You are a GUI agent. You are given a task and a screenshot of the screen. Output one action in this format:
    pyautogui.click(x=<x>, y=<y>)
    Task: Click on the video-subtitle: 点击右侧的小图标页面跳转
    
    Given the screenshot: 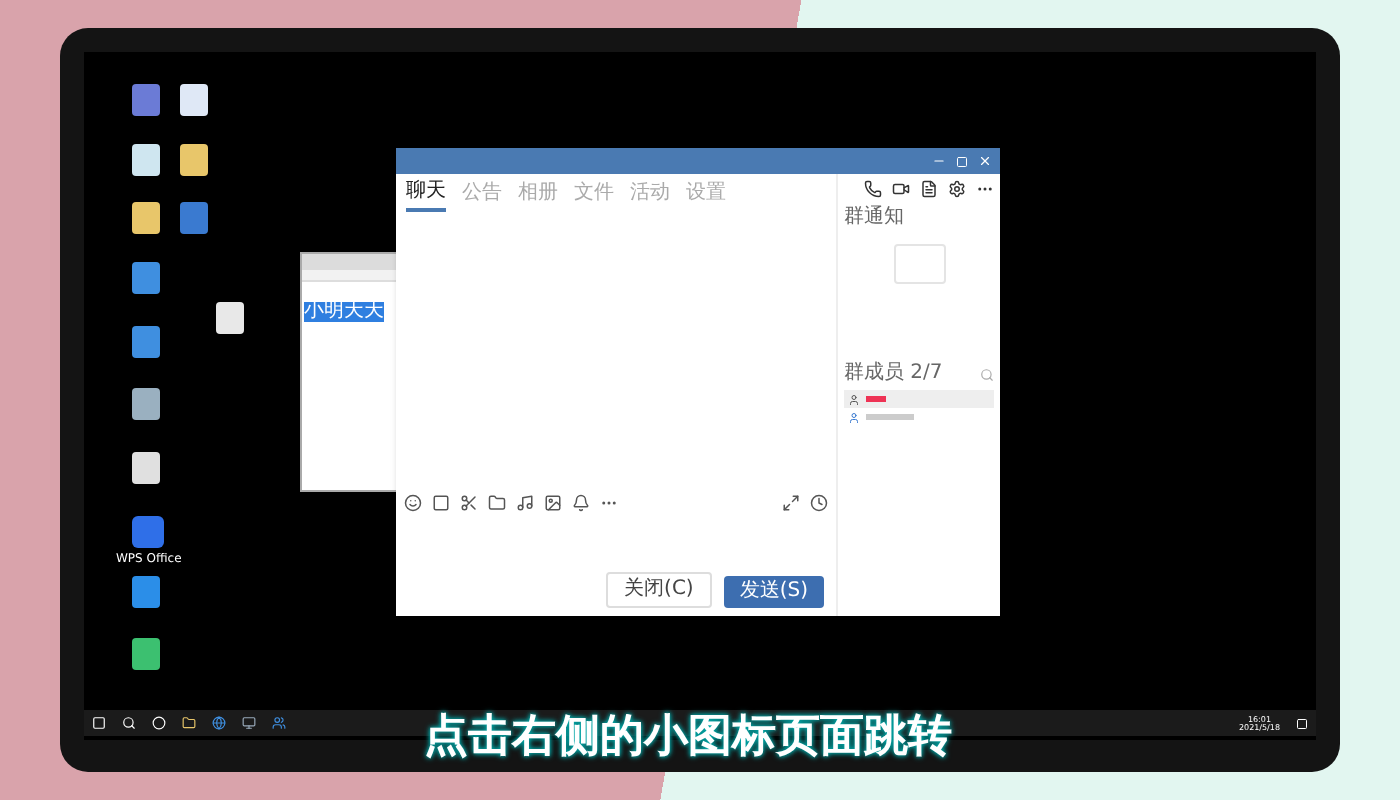 What is the action you would take?
    pyautogui.click(x=688, y=738)
    